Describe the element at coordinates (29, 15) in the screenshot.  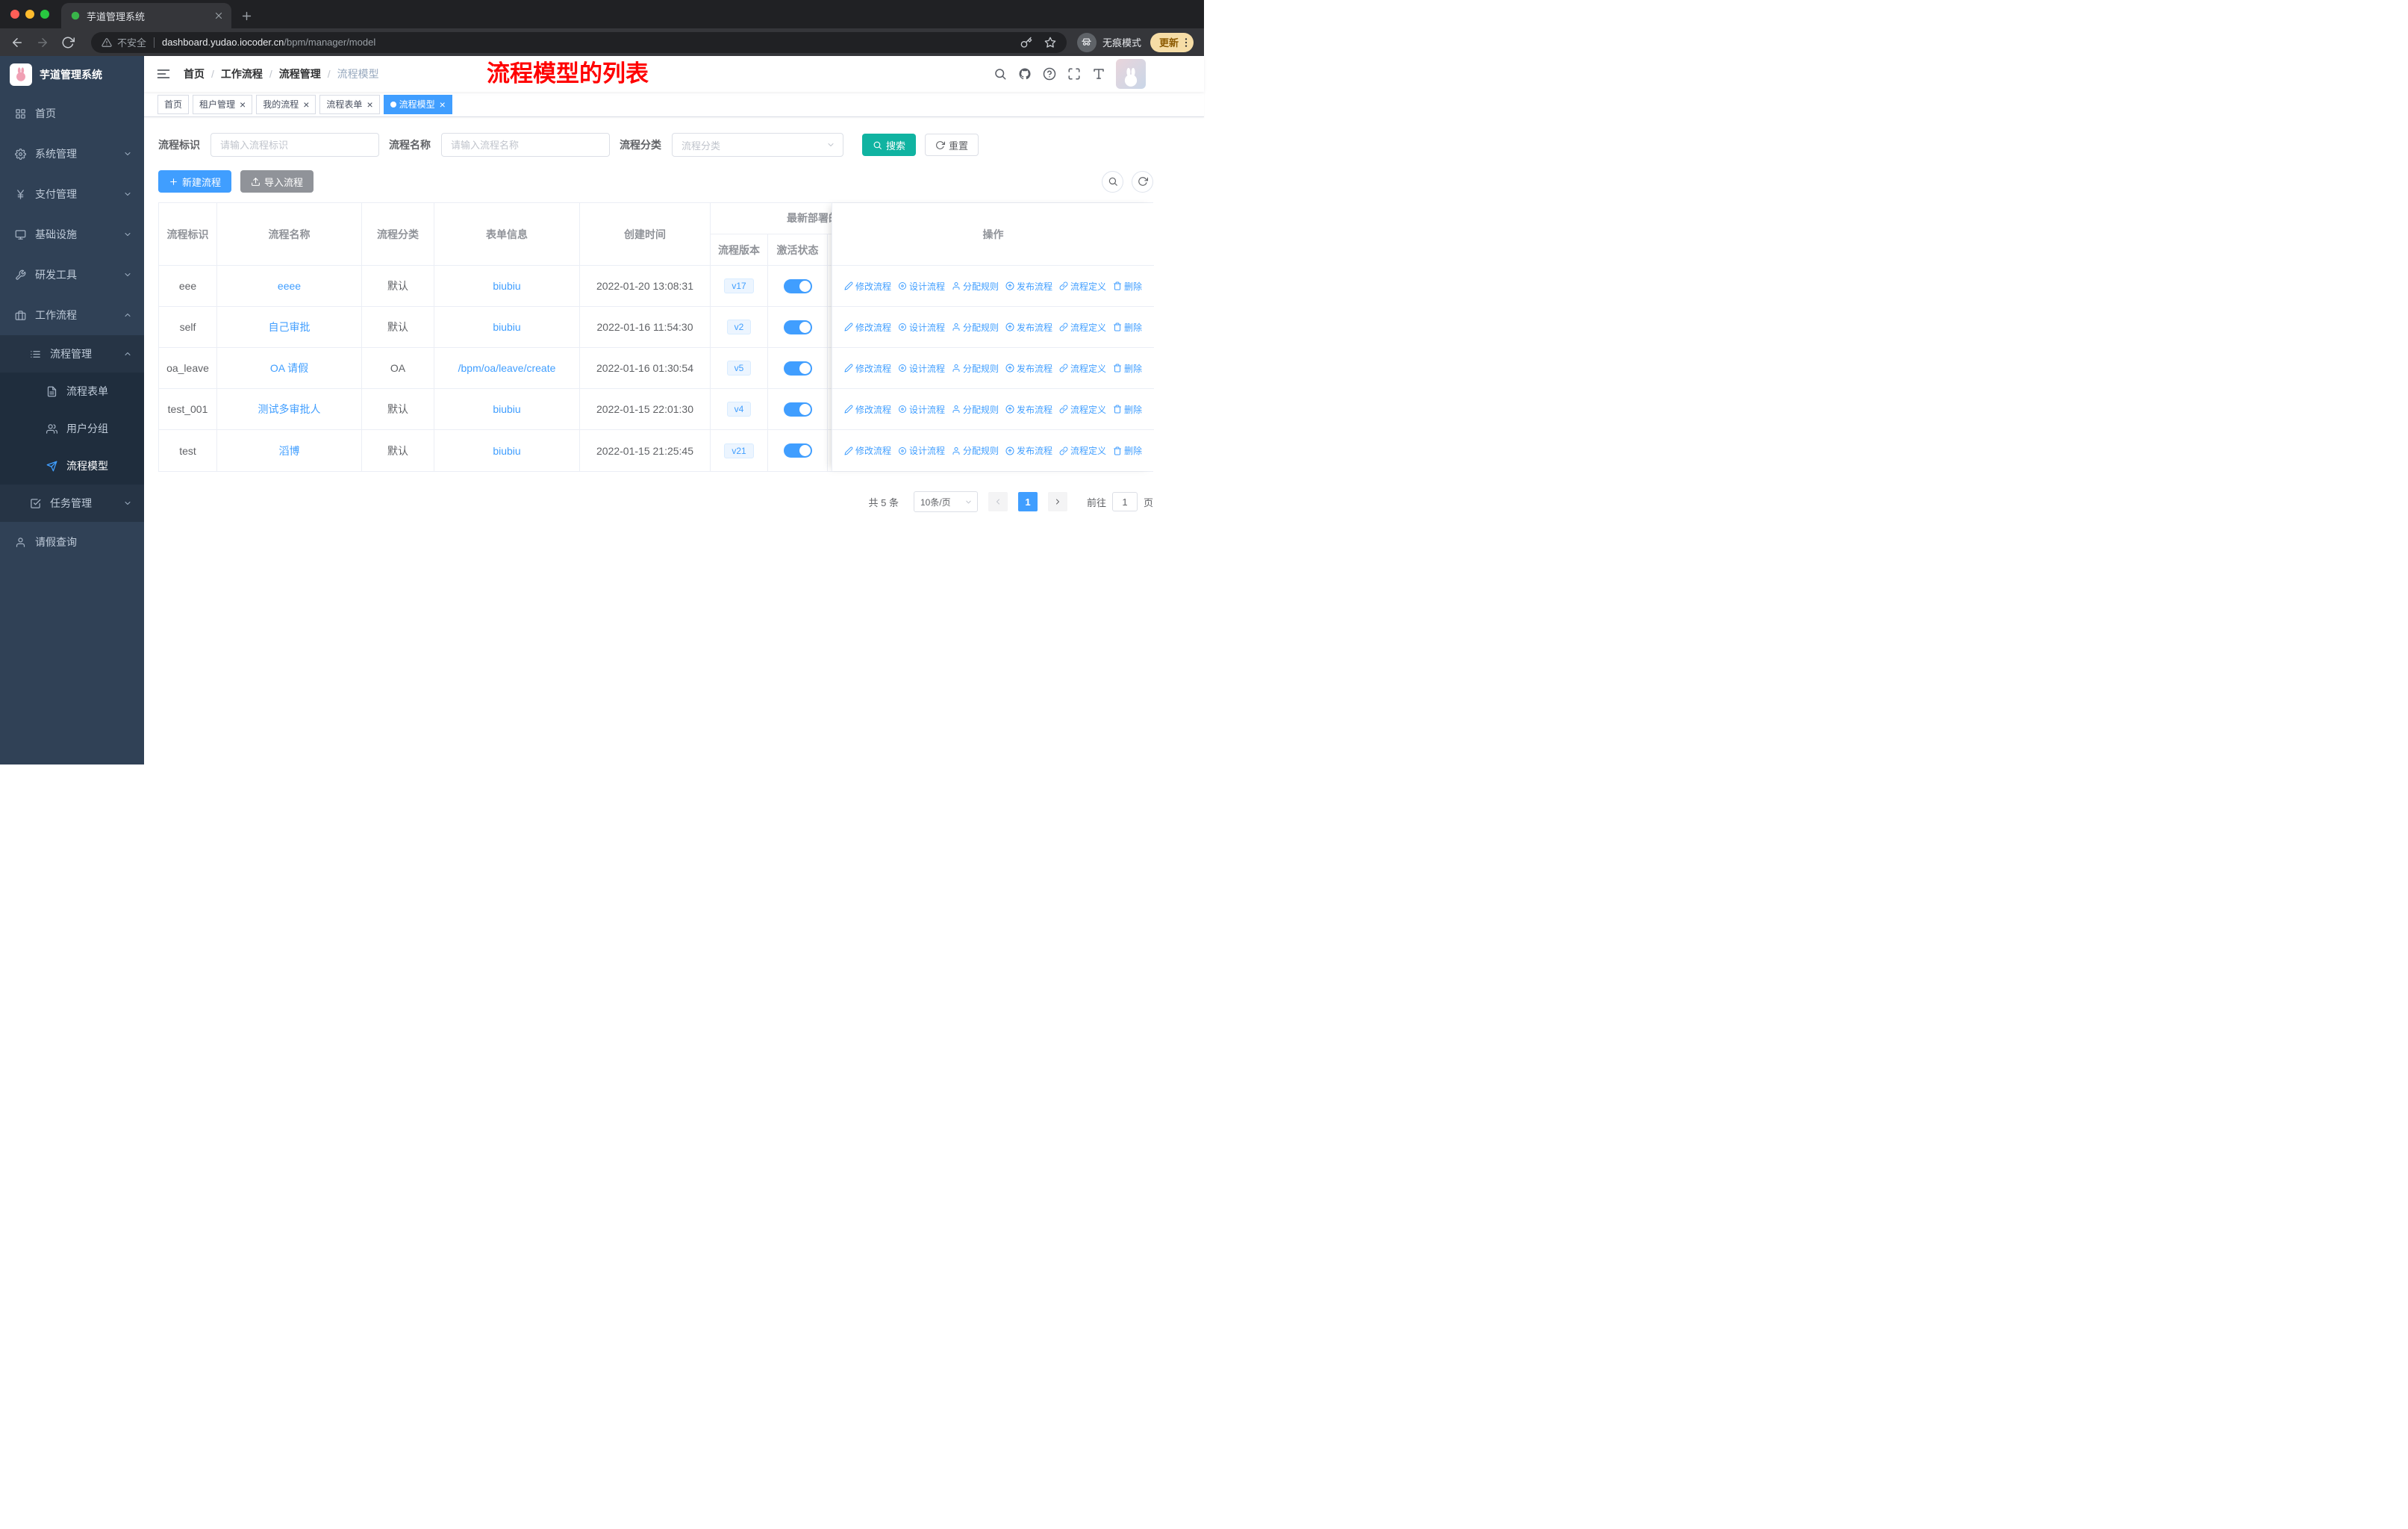
I see `window-minimize-button` at that location.